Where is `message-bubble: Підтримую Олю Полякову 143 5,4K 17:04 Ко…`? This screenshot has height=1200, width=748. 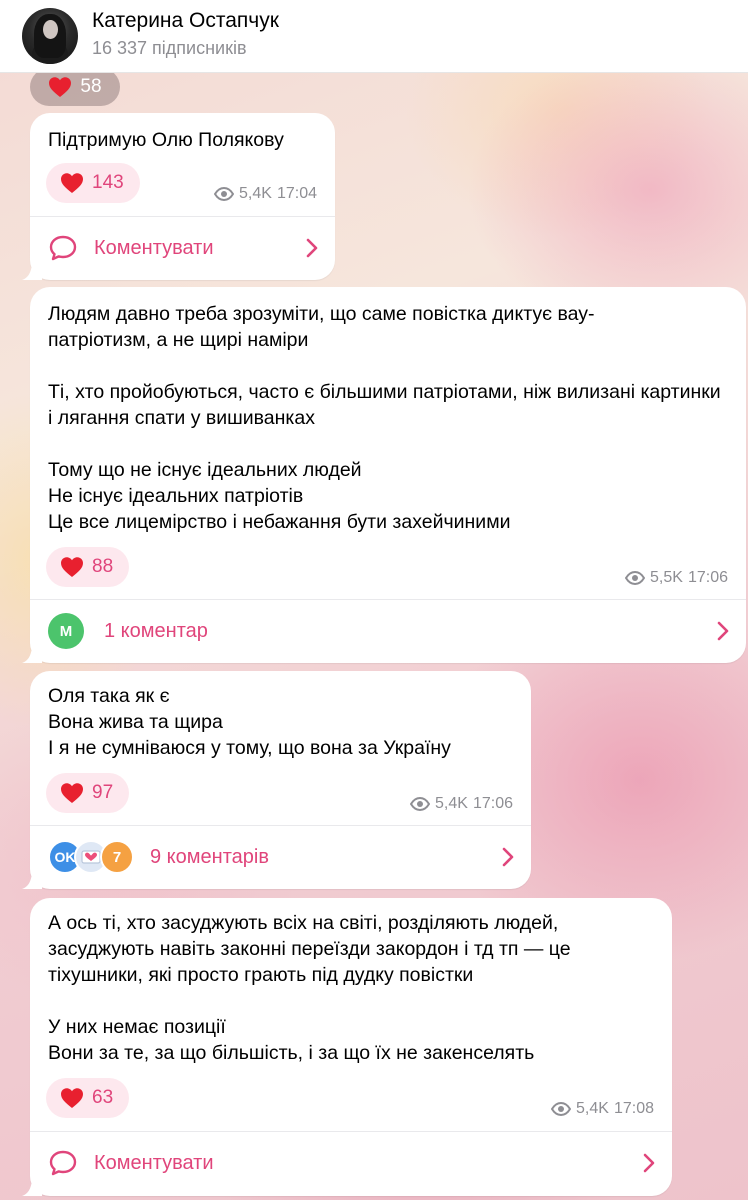 message-bubble: Підтримую Олю Полякову 143 5,4K 17:04 Ко… is located at coordinates (178, 196).